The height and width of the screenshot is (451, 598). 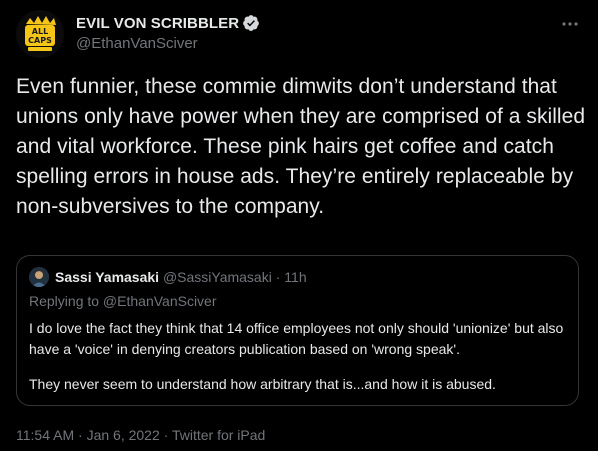 I want to click on tweet-date: Jan 6, 2022, so click(x=123, y=435).